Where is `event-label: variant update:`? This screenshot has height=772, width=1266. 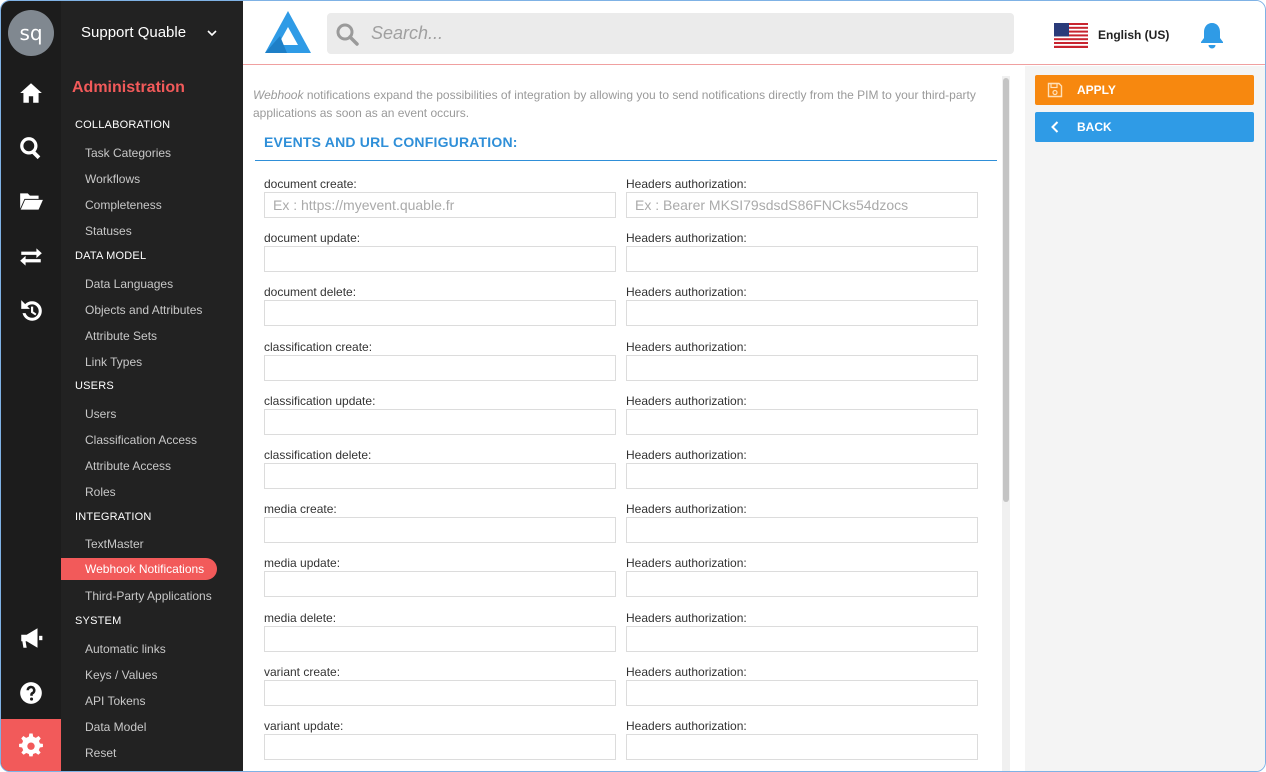 event-label: variant update: is located at coordinates (304, 726).